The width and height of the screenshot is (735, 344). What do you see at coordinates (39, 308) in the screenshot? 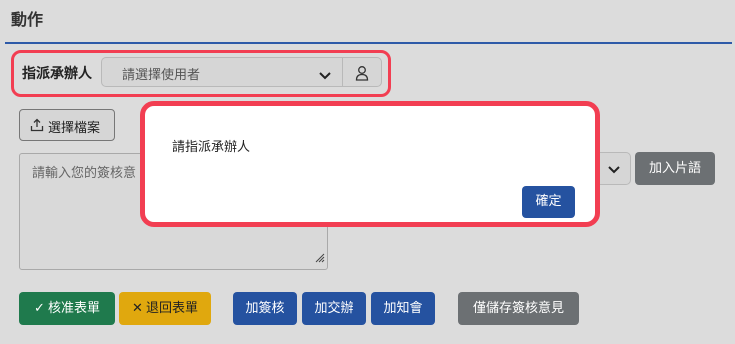
I see `check-icon: ✓` at bounding box center [39, 308].